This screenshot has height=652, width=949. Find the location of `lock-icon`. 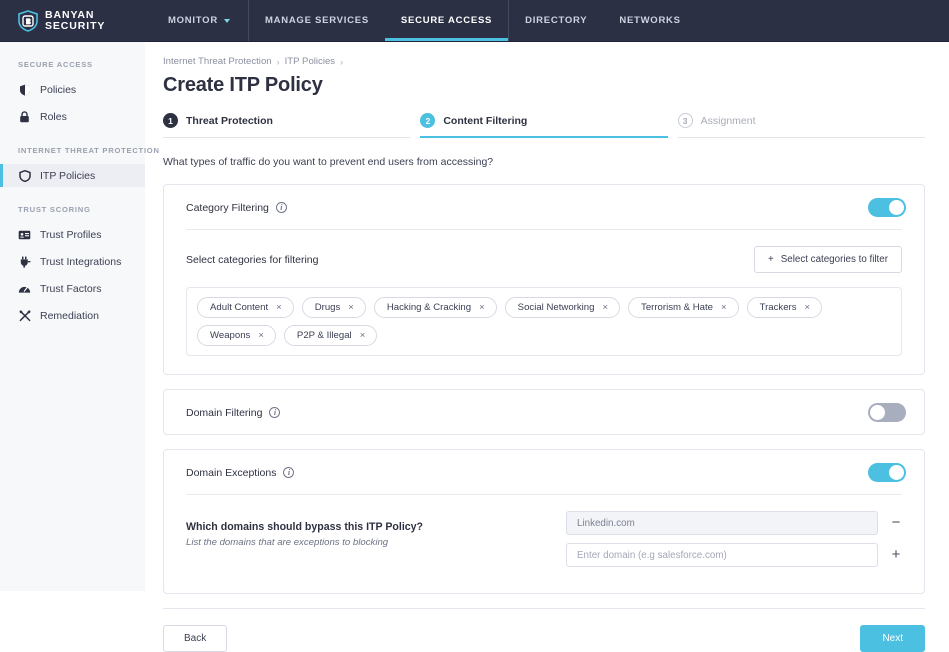

lock-icon is located at coordinates (24, 116).